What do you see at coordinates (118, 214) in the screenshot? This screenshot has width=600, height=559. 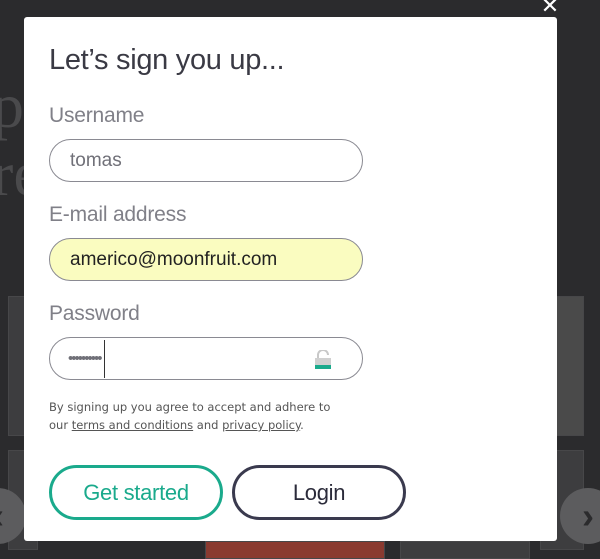 I see `email-label: E-mail address` at bounding box center [118, 214].